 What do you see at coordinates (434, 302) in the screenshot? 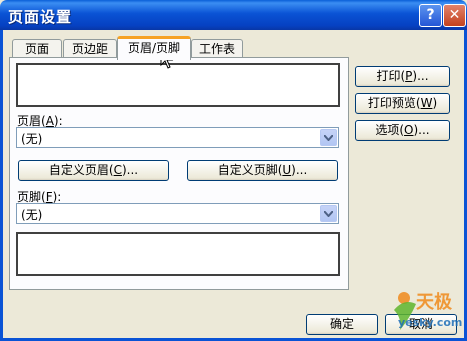
I see `watermark-brand: 天极` at bounding box center [434, 302].